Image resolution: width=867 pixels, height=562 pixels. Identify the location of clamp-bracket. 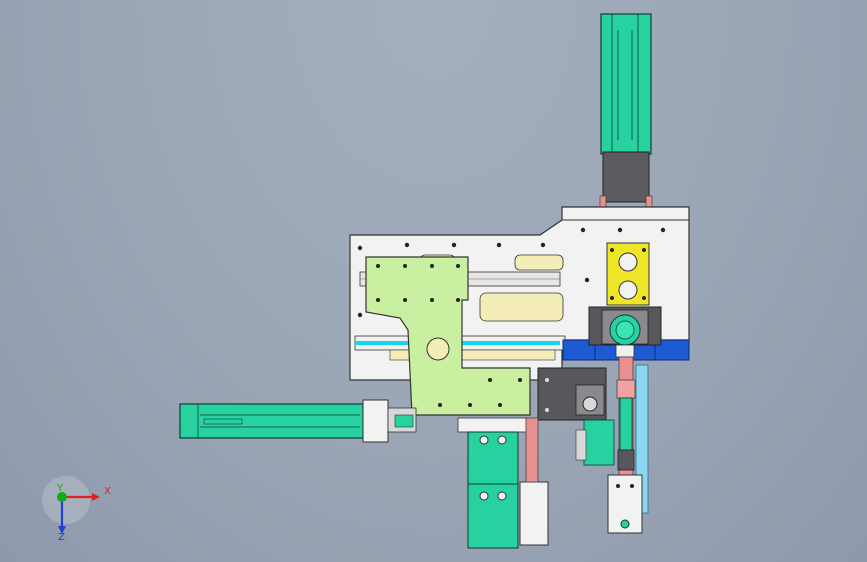
(572, 394).